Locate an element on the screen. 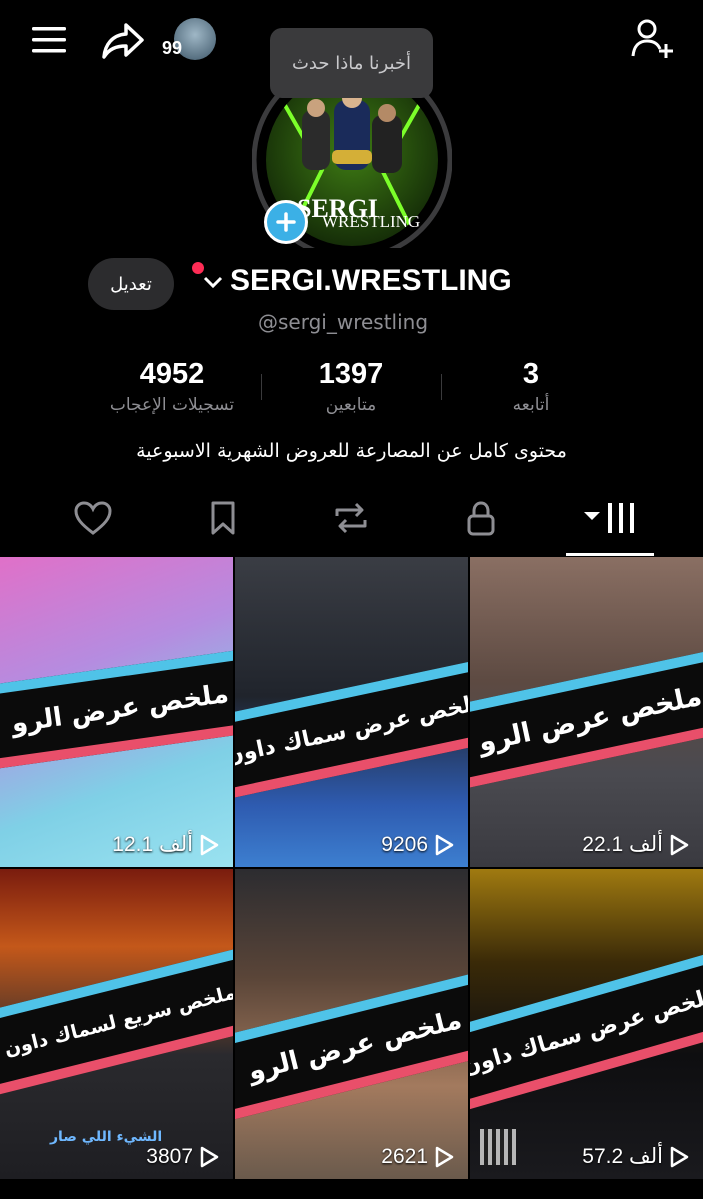 The image size is (703, 1199). stat-following: 3 أتابعه is located at coordinates (531, 386).